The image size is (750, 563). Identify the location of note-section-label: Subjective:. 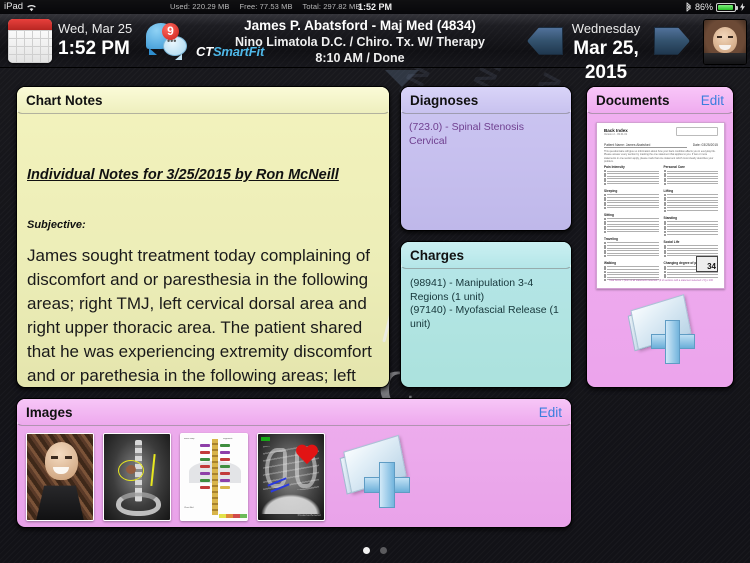
(56, 225).